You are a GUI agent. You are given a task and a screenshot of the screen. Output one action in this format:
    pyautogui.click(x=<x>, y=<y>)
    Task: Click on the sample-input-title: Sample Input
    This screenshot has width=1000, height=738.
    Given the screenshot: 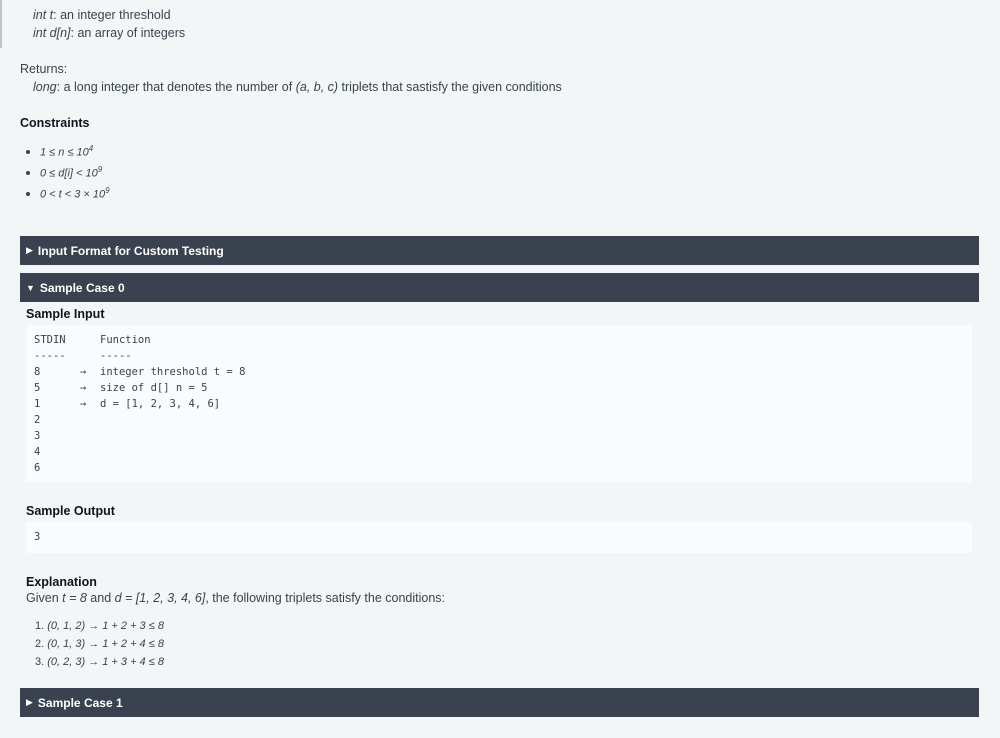 What is the action you would take?
    pyautogui.click(x=65, y=314)
    